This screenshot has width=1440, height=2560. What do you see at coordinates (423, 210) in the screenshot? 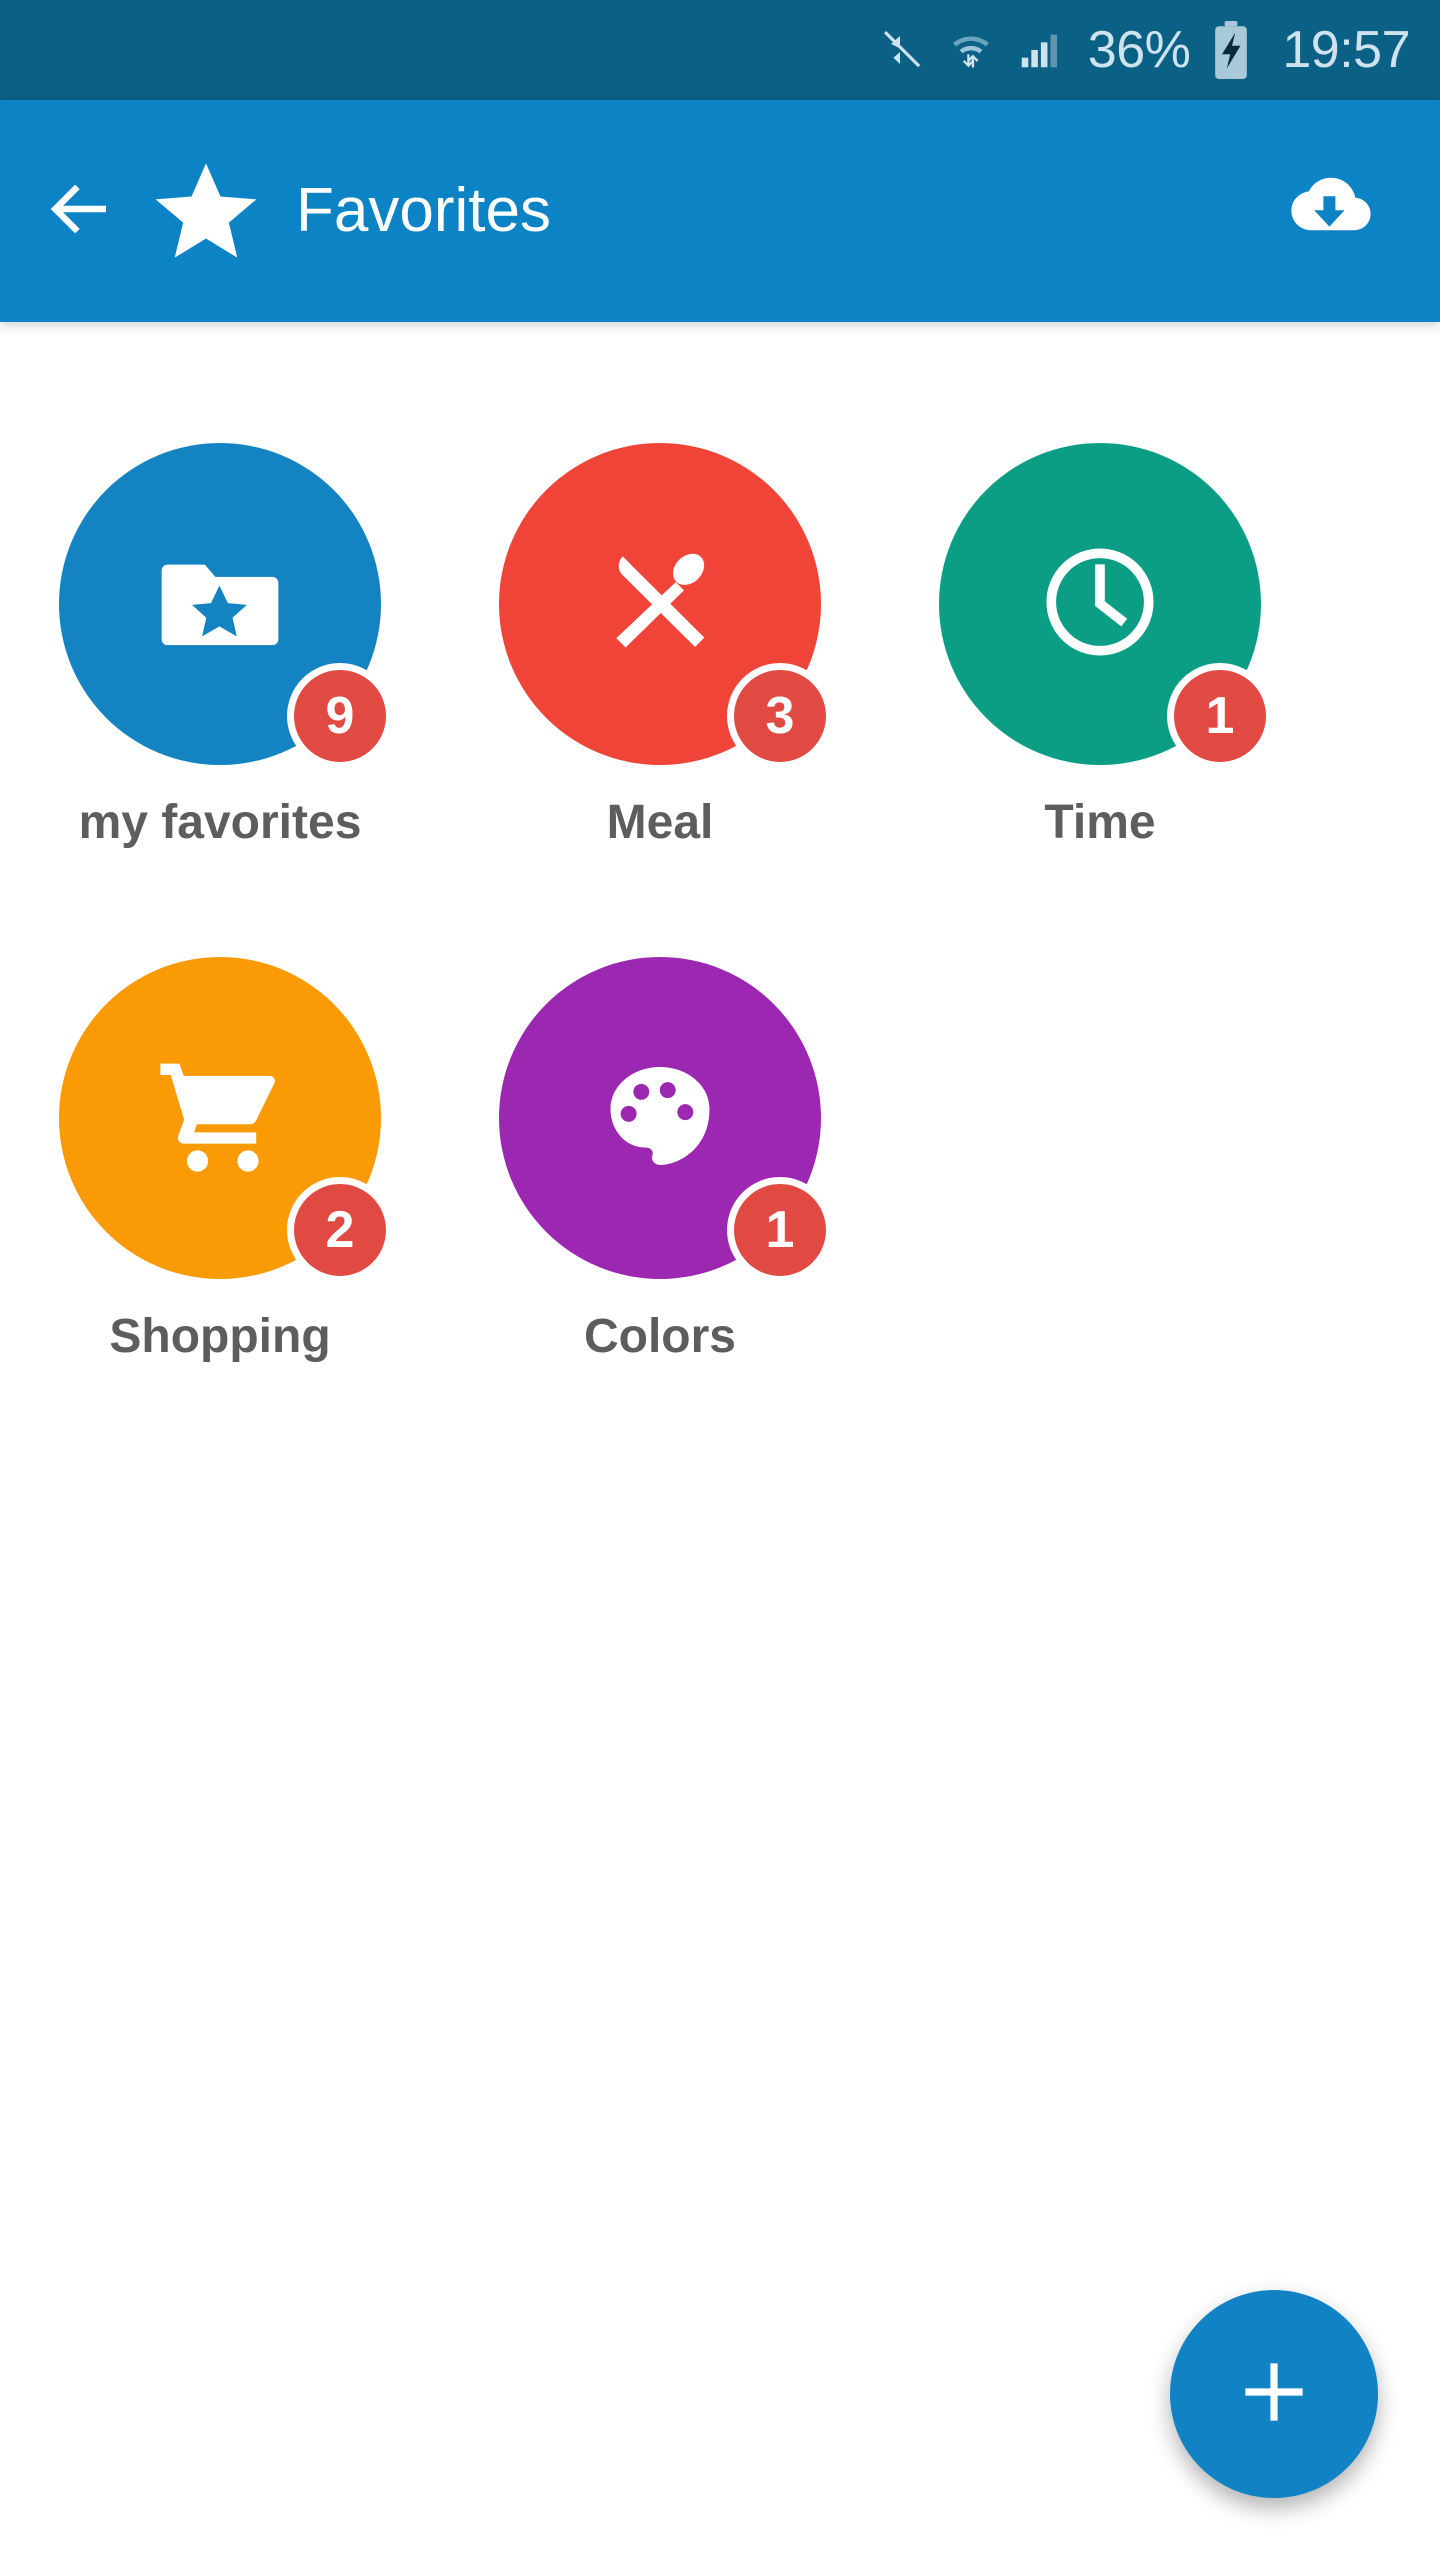
I see `page-title: Favorites` at bounding box center [423, 210].